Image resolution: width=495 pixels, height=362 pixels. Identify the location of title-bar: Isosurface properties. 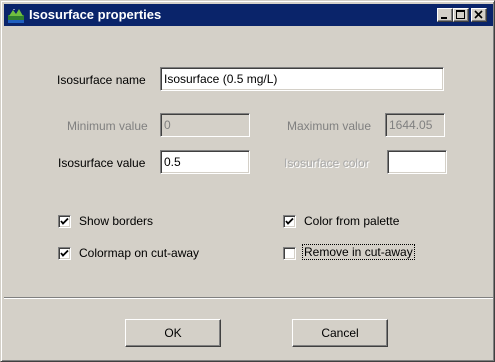
(248, 15).